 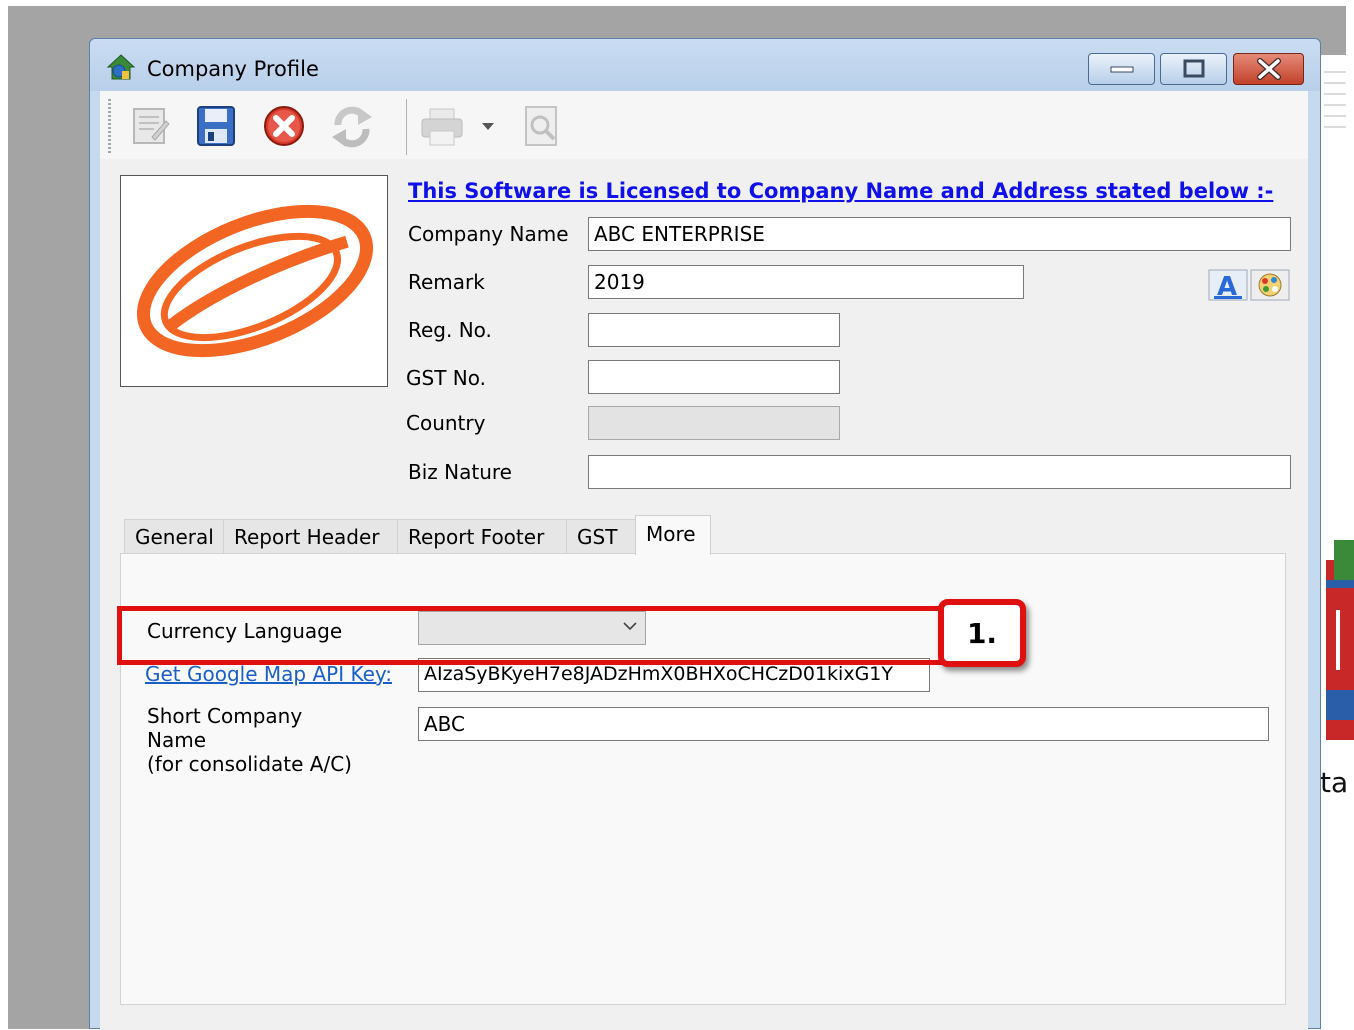 I want to click on google-map-api-key-link: Get Google Map API Key:, so click(x=268, y=674).